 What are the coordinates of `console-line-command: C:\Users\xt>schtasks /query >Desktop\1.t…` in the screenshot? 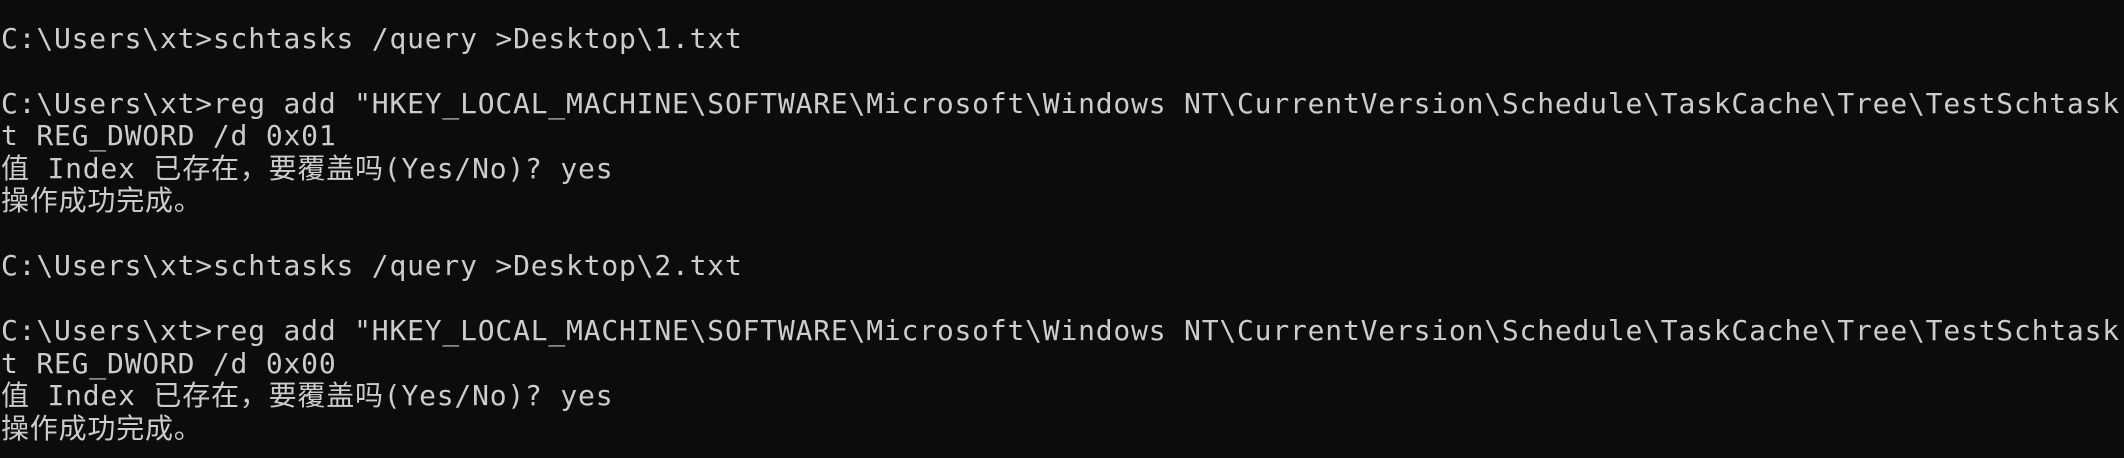 It's located at (372, 38).